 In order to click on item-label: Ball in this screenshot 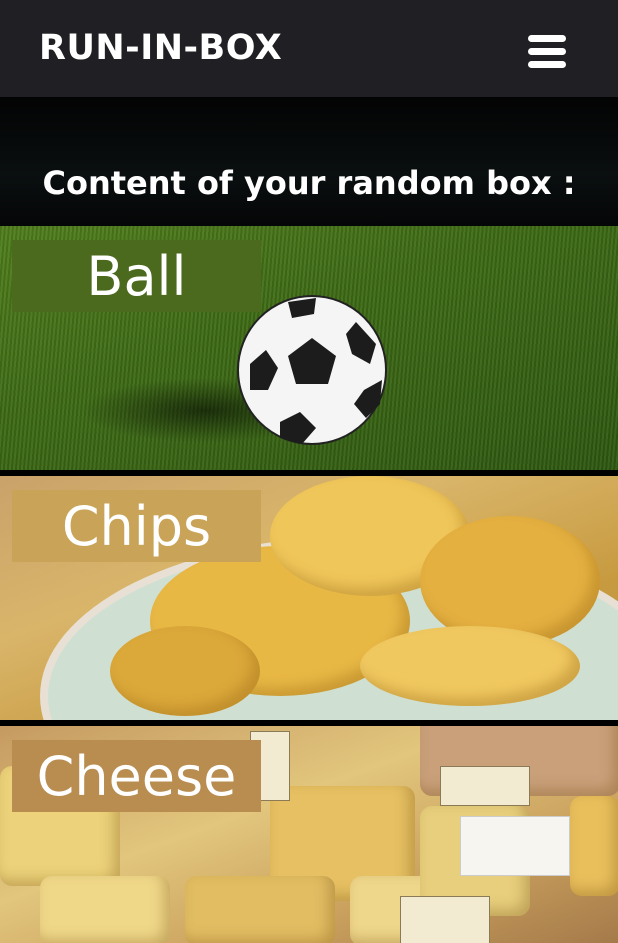, I will do `click(136, 276)`.